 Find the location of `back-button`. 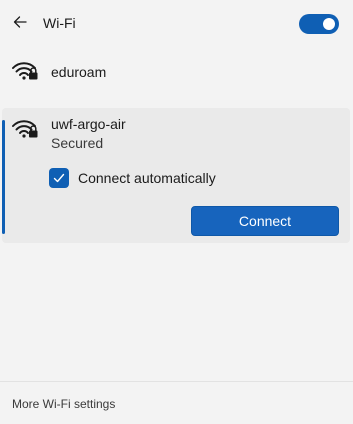

back-button is located at coordinates (20, 22).